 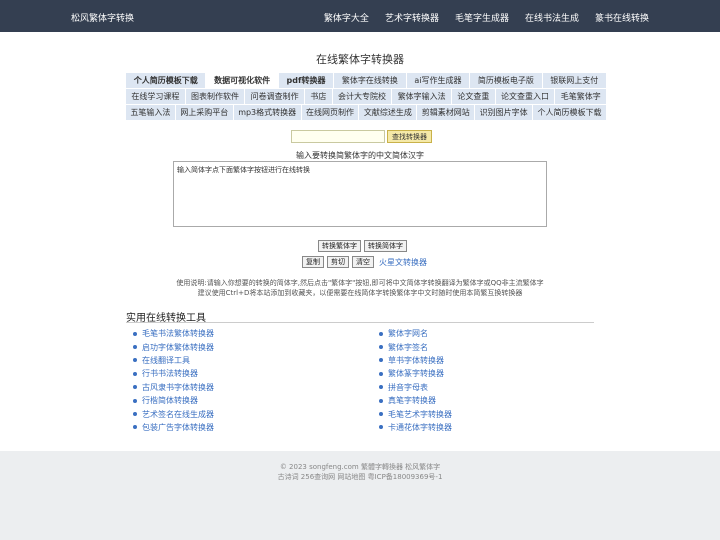 I want to click on search-button: 查找转换器, so click(x=409, y=136).